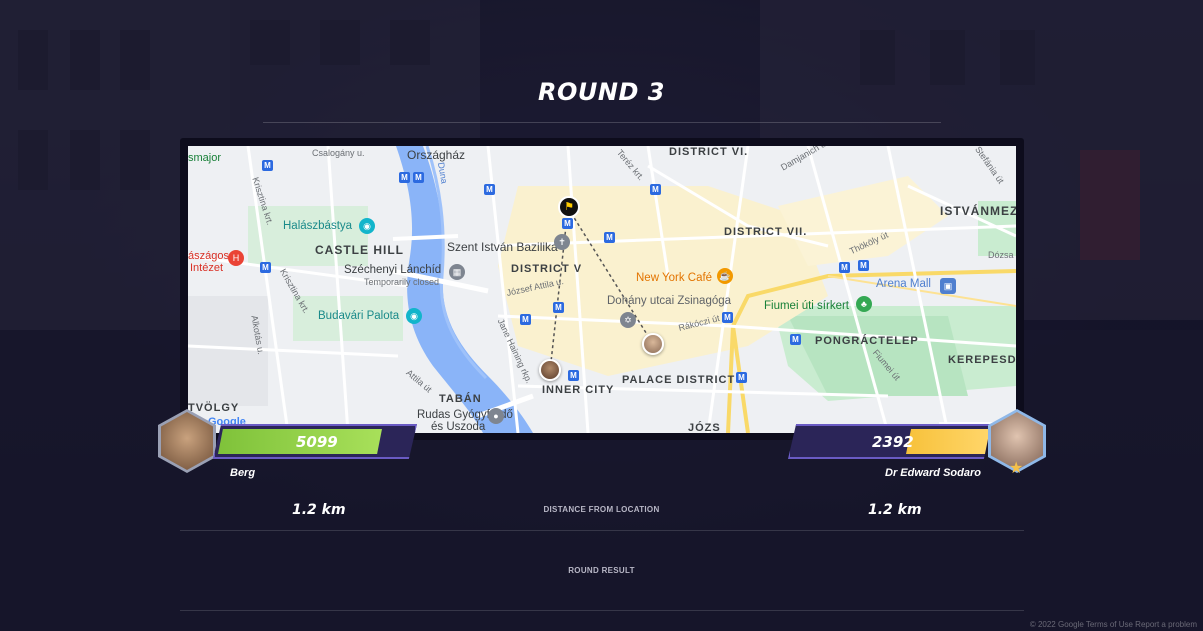 The width and height of the screenshot is (1203, 631). Describe the element at coordinates (674, 278) in the screenshot. I see `map-label-new-york-cafe: New York Café` at that location.